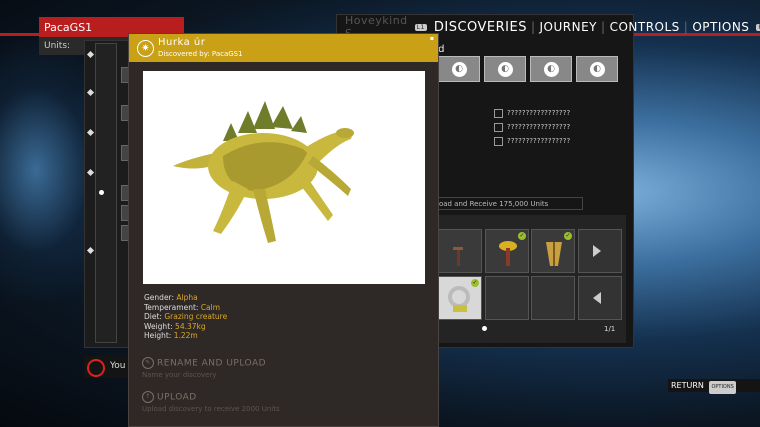 This screenshot has height=427, width=760. Describe the element at coordinates (96, 368) in the screenshot. I see `ring-icon` at that location.